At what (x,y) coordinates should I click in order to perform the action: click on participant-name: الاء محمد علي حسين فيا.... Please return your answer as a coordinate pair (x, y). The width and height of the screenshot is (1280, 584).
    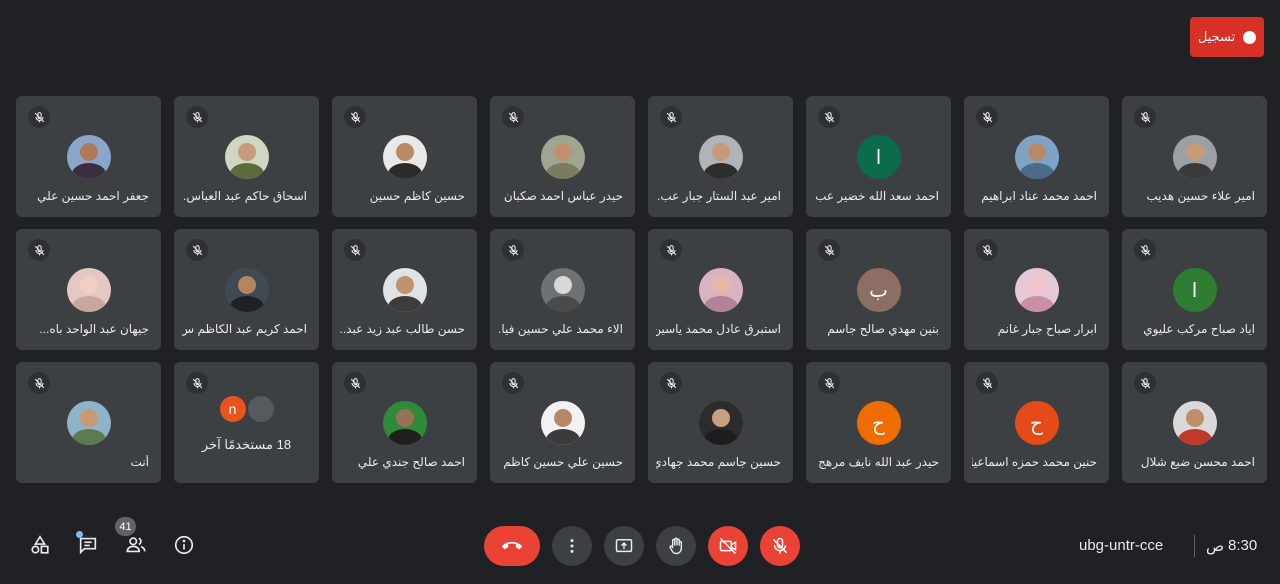
    Looking at the image, I should click on (560, 329).